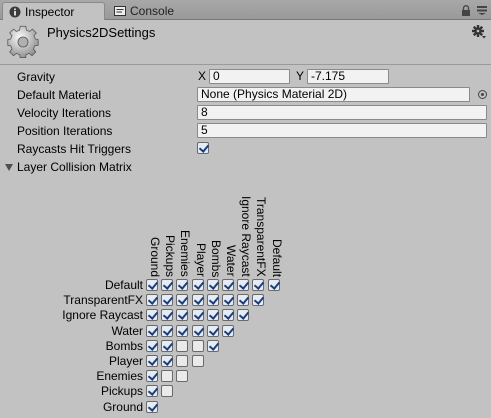 This screenshot has height=418, width=491. What do you see at coordinates (245, 10) in the screenshot?
I see `tab-bar: Inspector Console` at bounding box center [245, 10].